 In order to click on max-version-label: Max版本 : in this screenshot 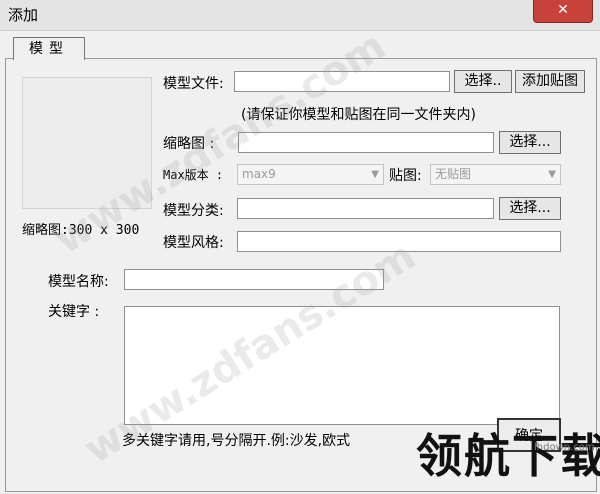, I will do `click(193, 175)`.